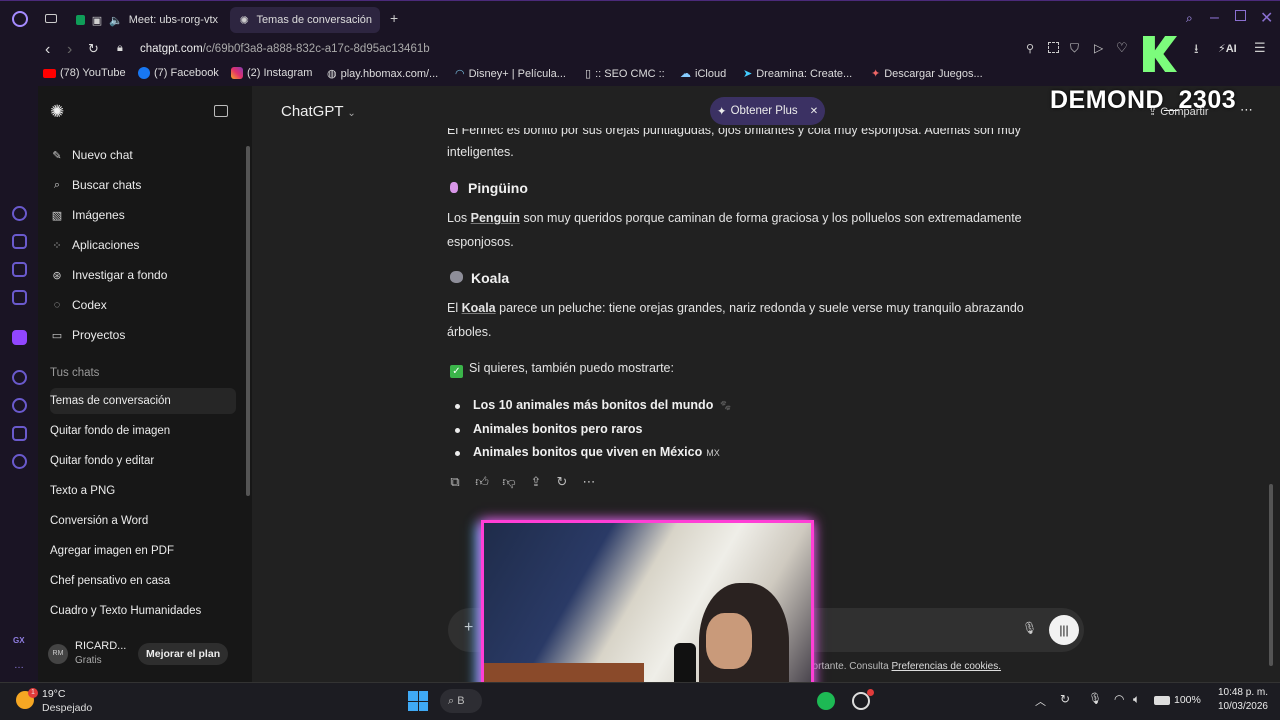 The width and height of the screenshot is (1280, 720). I want to click on regenerate-icon: ↻, so click(562, 482).